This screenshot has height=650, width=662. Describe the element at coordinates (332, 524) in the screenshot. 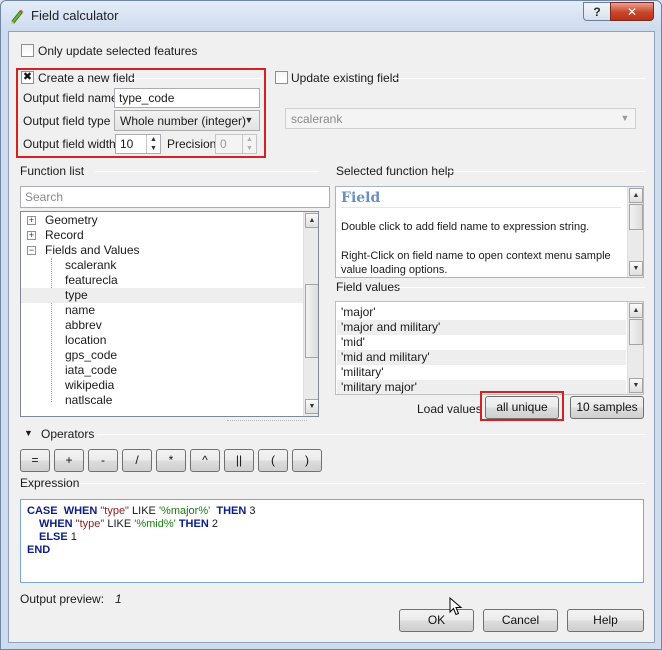

I see `expression-line-2: WHEN "type" LIKE '%mid%' THEN 2` at that location.